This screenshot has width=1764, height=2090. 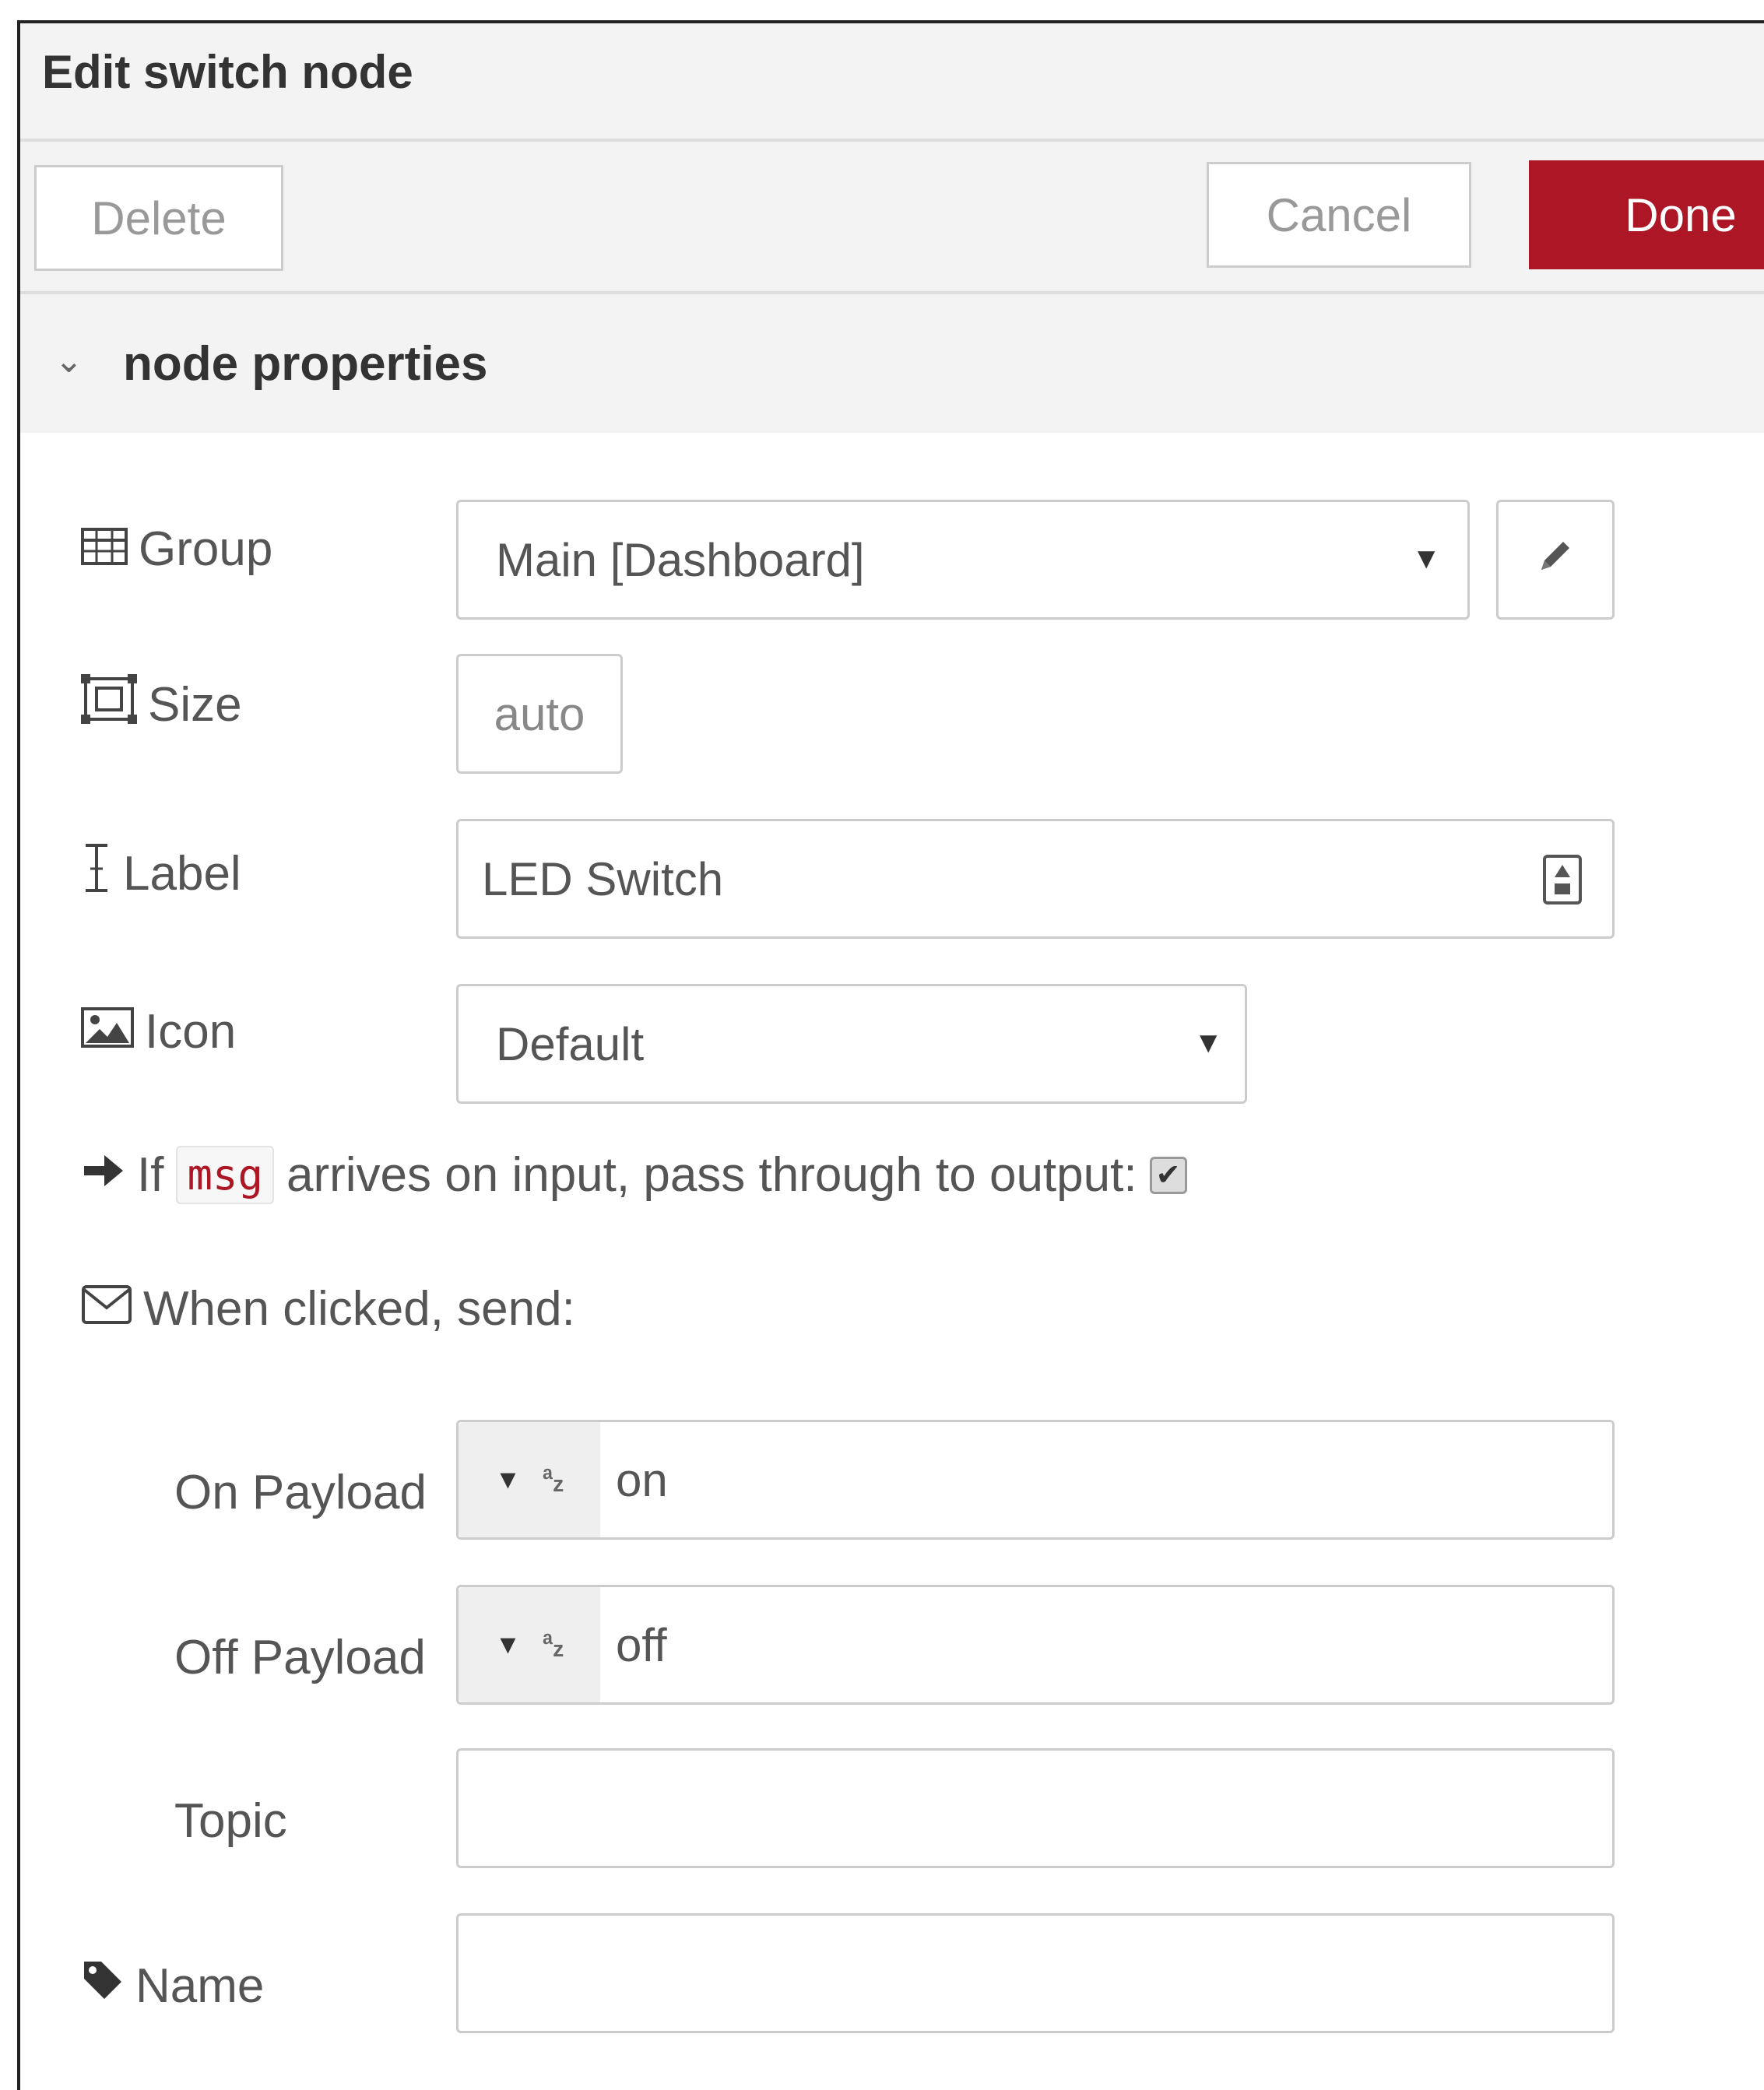 What do you see at coordinates (158, 218) in the screenshot?
I see `delete-button: Delete` at bounding box center [158, 218].